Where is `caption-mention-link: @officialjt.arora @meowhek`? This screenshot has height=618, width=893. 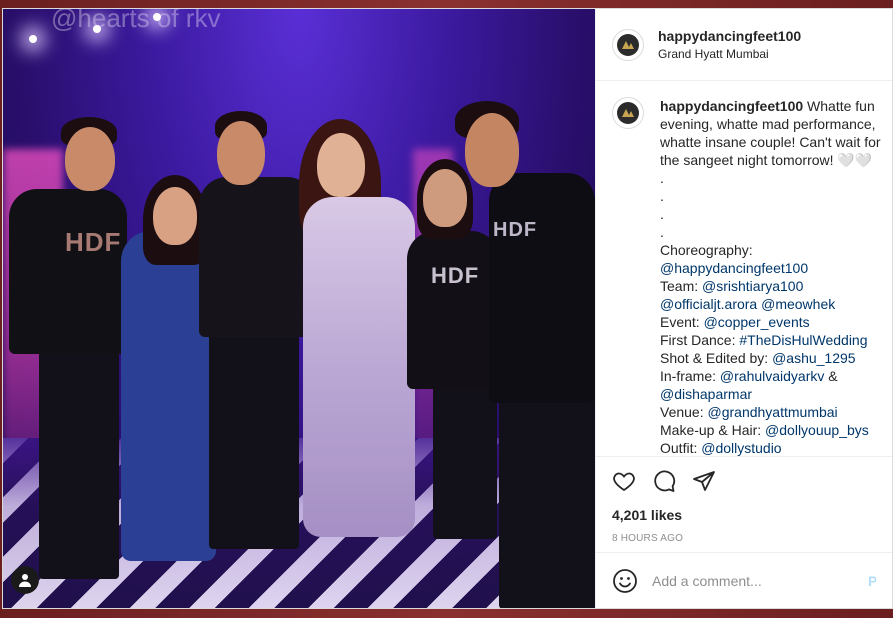 caption-mention-link: @officialjt.arora @meowhek is located at coordinates (747, 304).